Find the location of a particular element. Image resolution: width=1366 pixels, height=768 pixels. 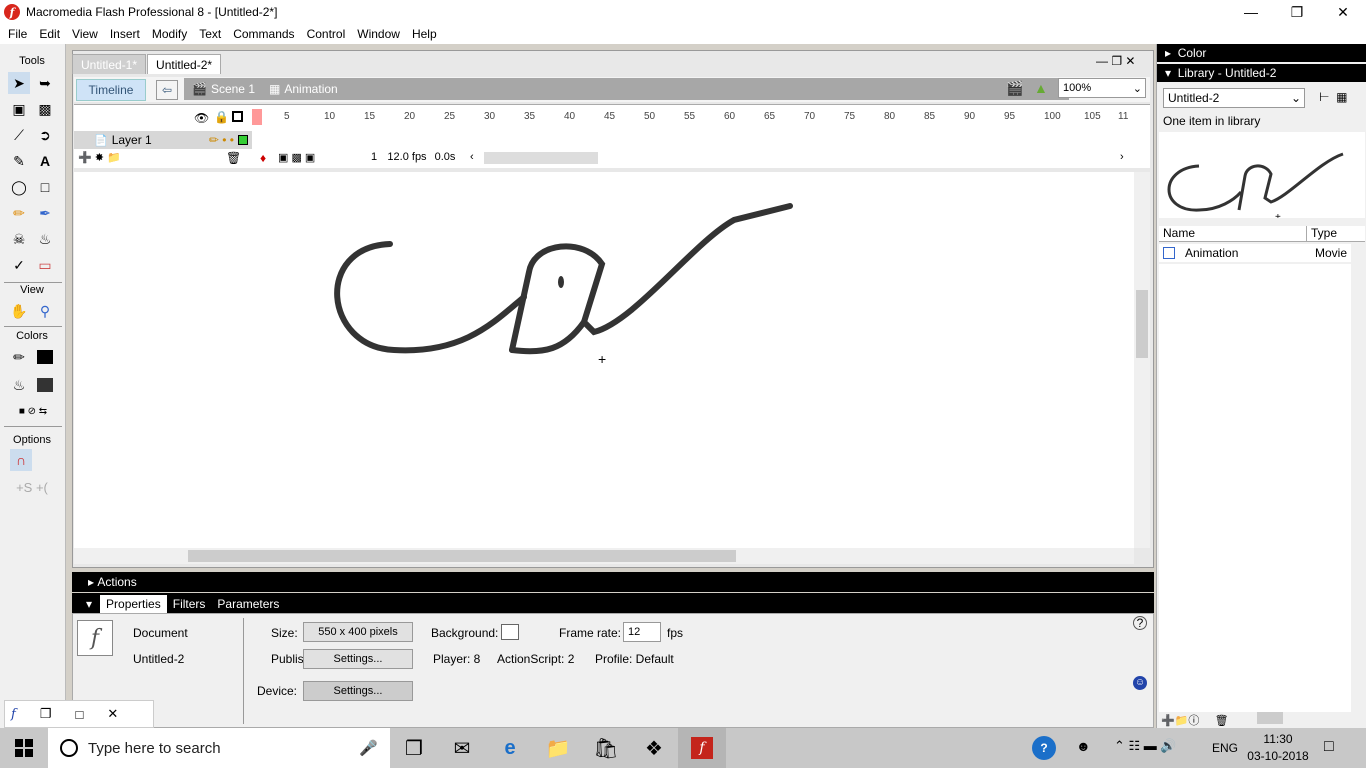

brush-tool-icon: ✒ is located at coordinates (45, 213).